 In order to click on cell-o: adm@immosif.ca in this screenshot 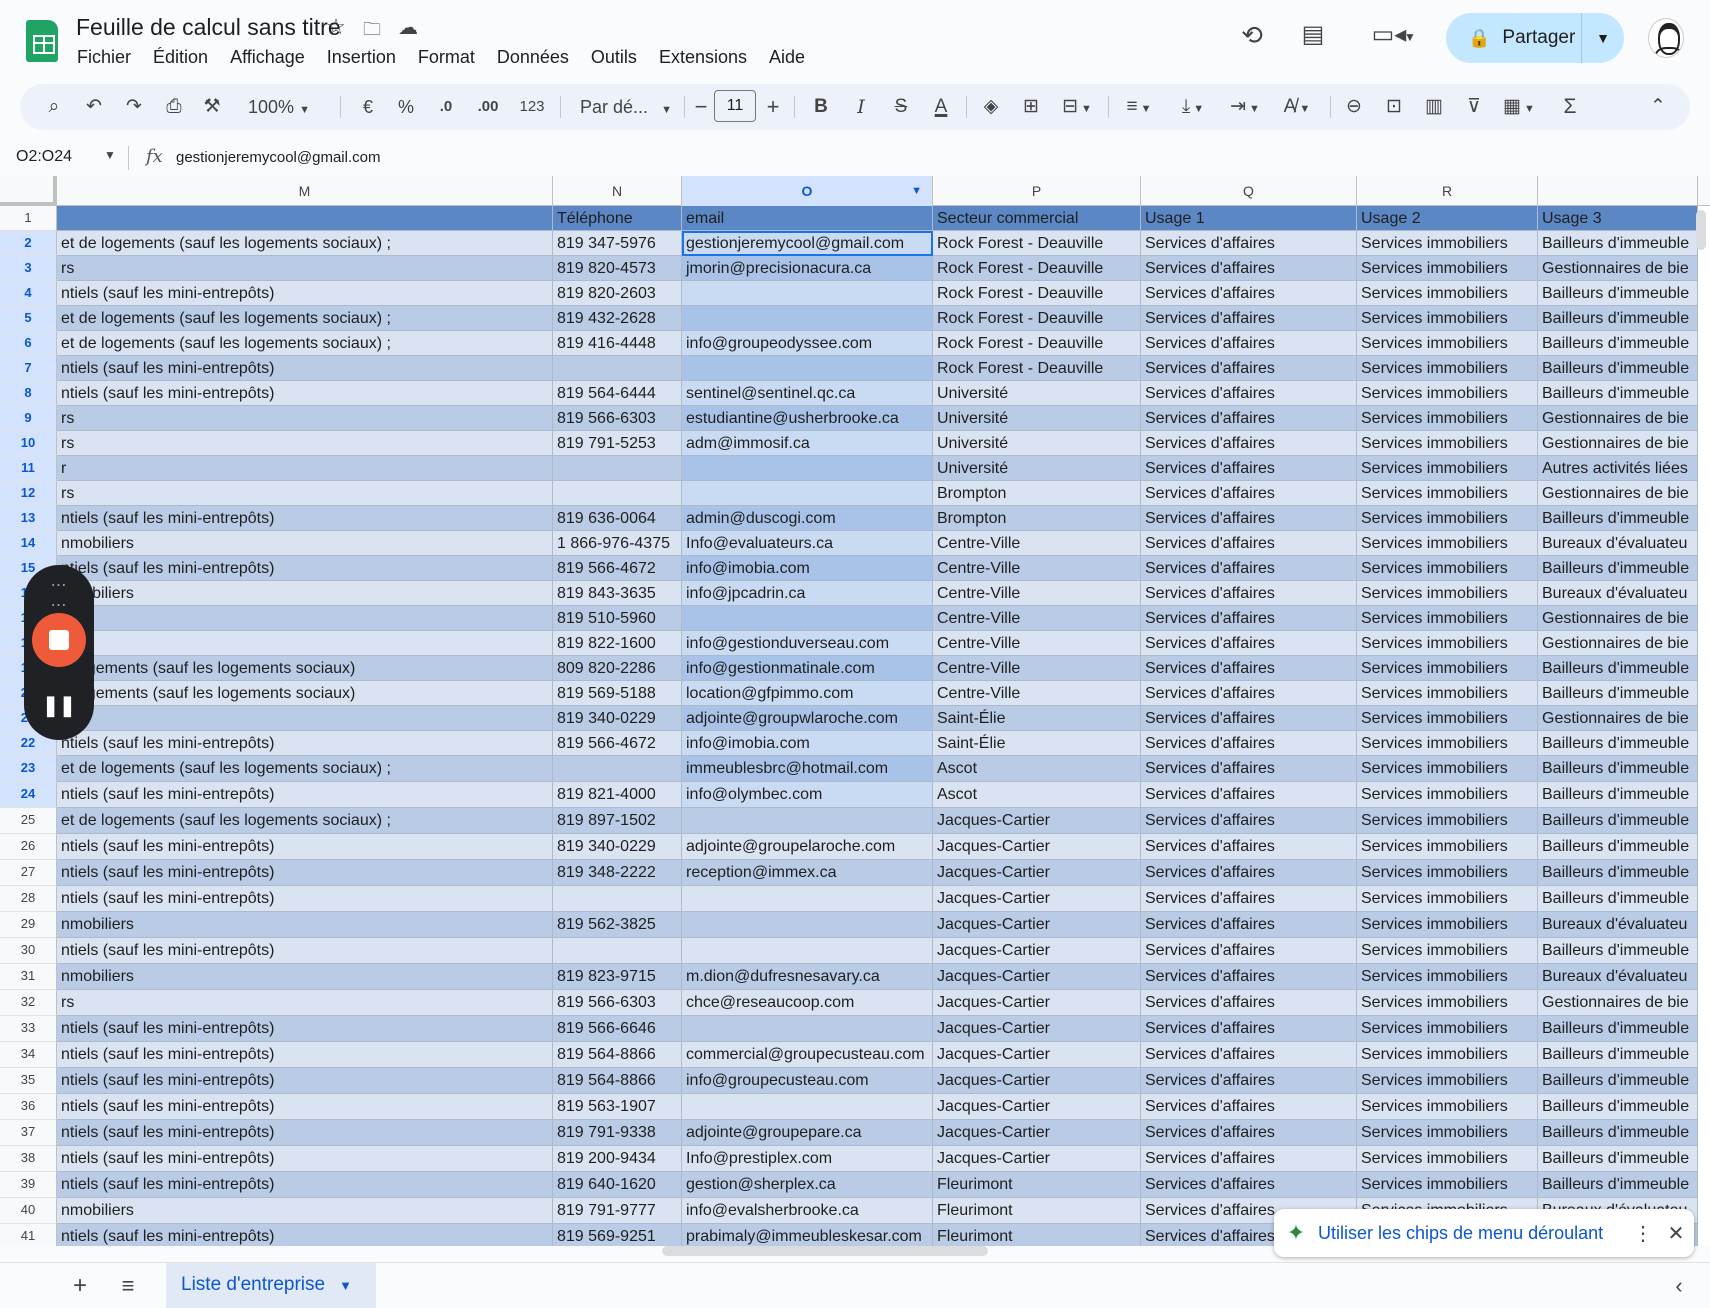, I will do `click(807, 443)`.